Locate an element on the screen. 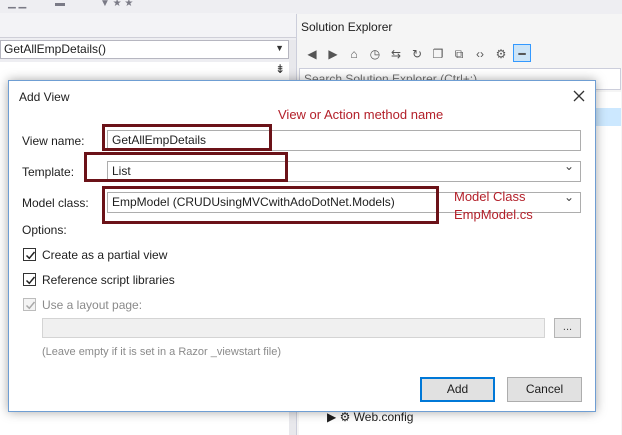 Image resolution: width=622 pixels, height=435 pixels. home-icon: ⌂ is located at coordinates (354, 54).